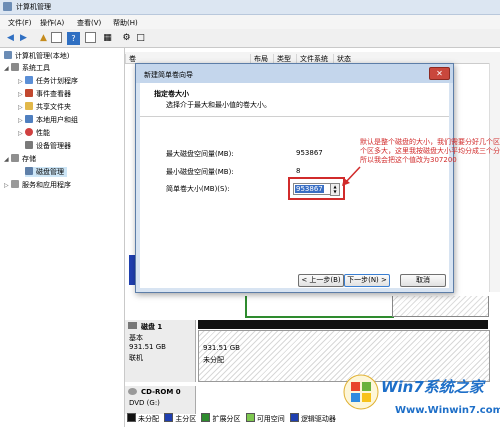 This screenshot has height=427, width=500. What do you see at coordinates (15, 158) in the screenshot?
I see `storage-icon` at bounding box center [15, 158].